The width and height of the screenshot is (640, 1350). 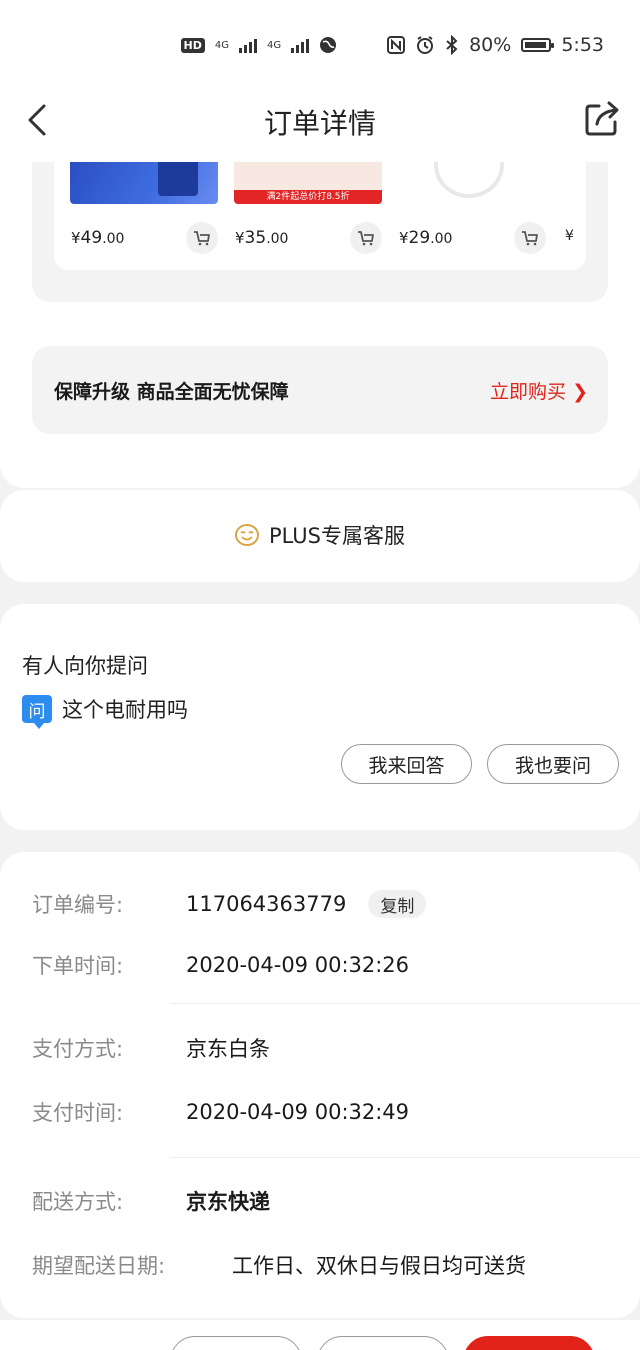 What do you see at coordinates (582, 45) in the screenshot?
I see `clock: 5:53` at bounding box center [582, 45].